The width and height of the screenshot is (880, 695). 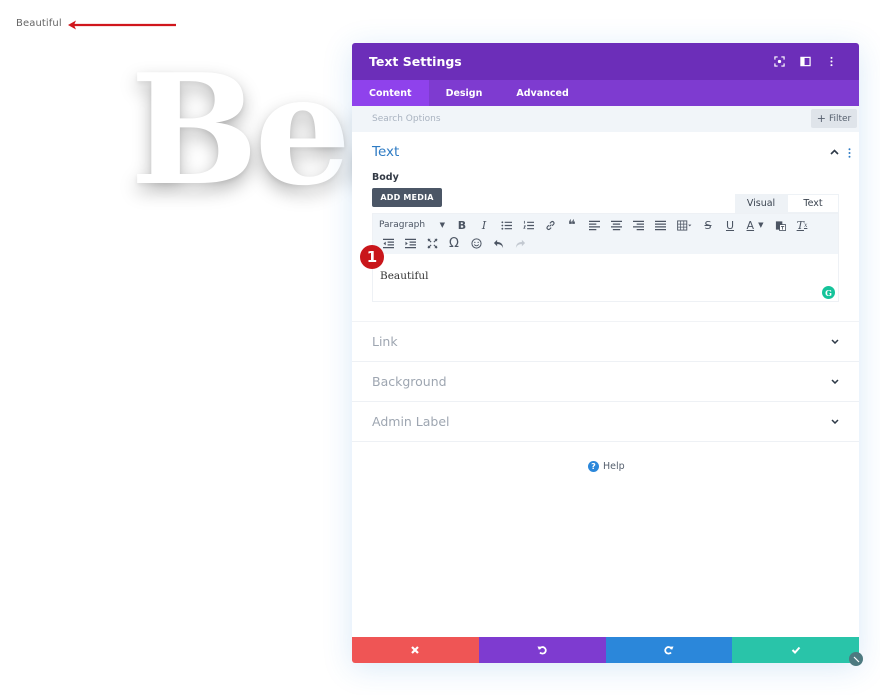 What do you see at coordinates (821, 118) in the screenshot?
I see `plus-icon: +` at bounding box center [821, 118].